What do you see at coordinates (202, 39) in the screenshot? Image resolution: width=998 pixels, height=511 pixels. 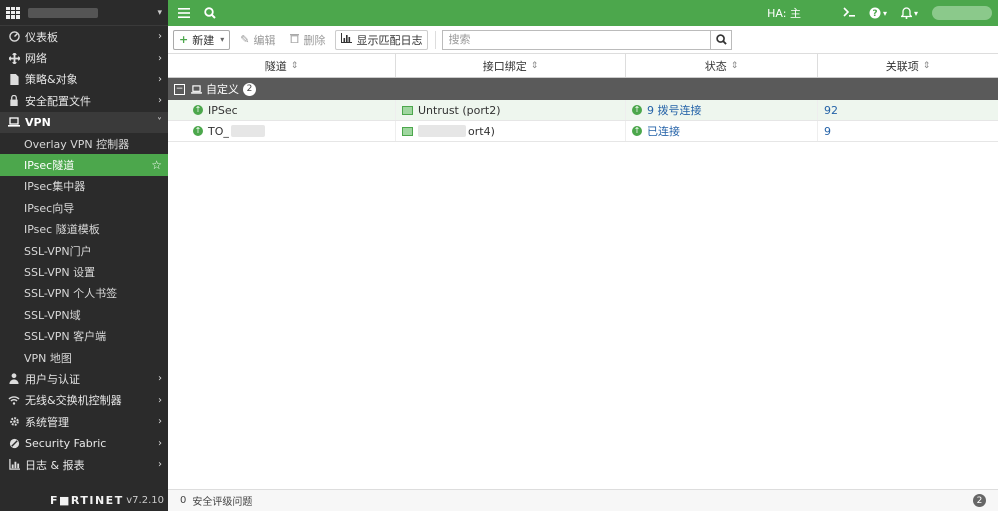 I see `new-button: + 新建 ▾` at bounding box center [202, 39].